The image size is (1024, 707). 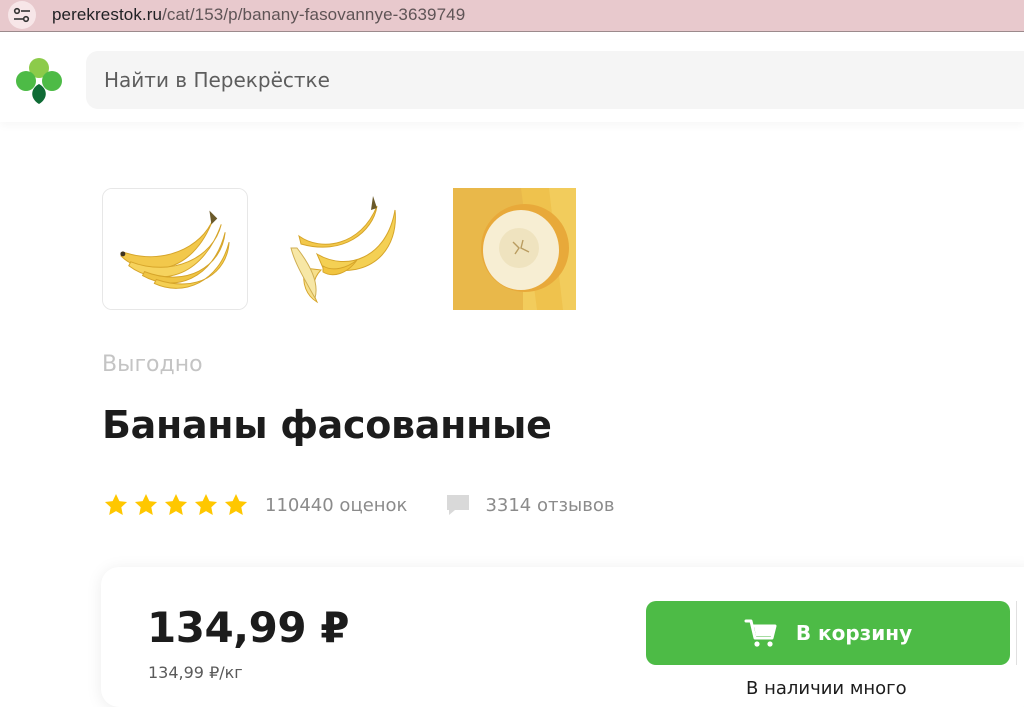 I want to click on thumbnail-banana-slice, so click(x=514, y=249).